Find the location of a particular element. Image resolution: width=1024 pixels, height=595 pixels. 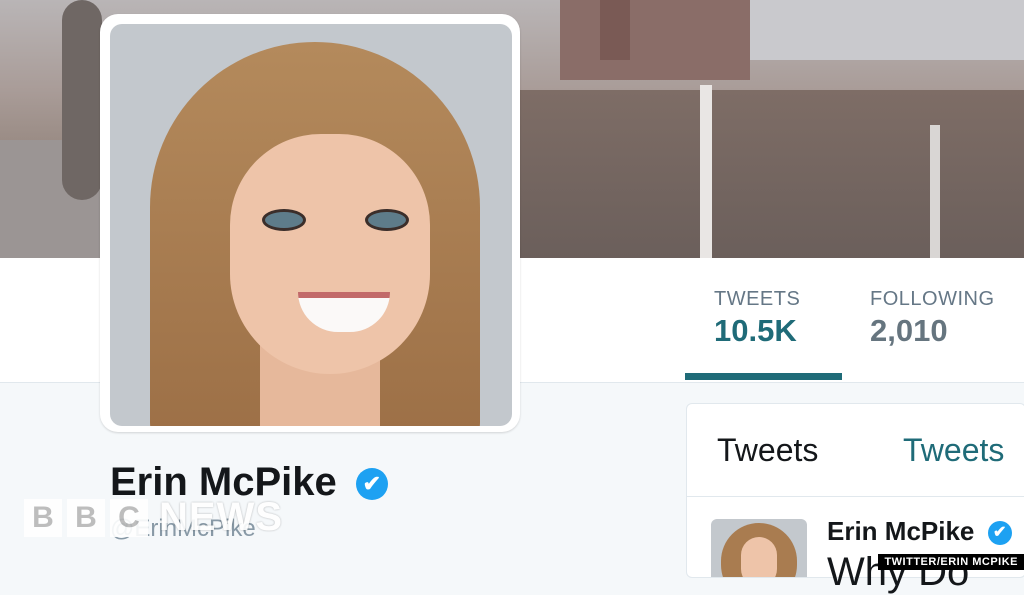

stat-value: 2,010 is located at coordinates (909, 330).